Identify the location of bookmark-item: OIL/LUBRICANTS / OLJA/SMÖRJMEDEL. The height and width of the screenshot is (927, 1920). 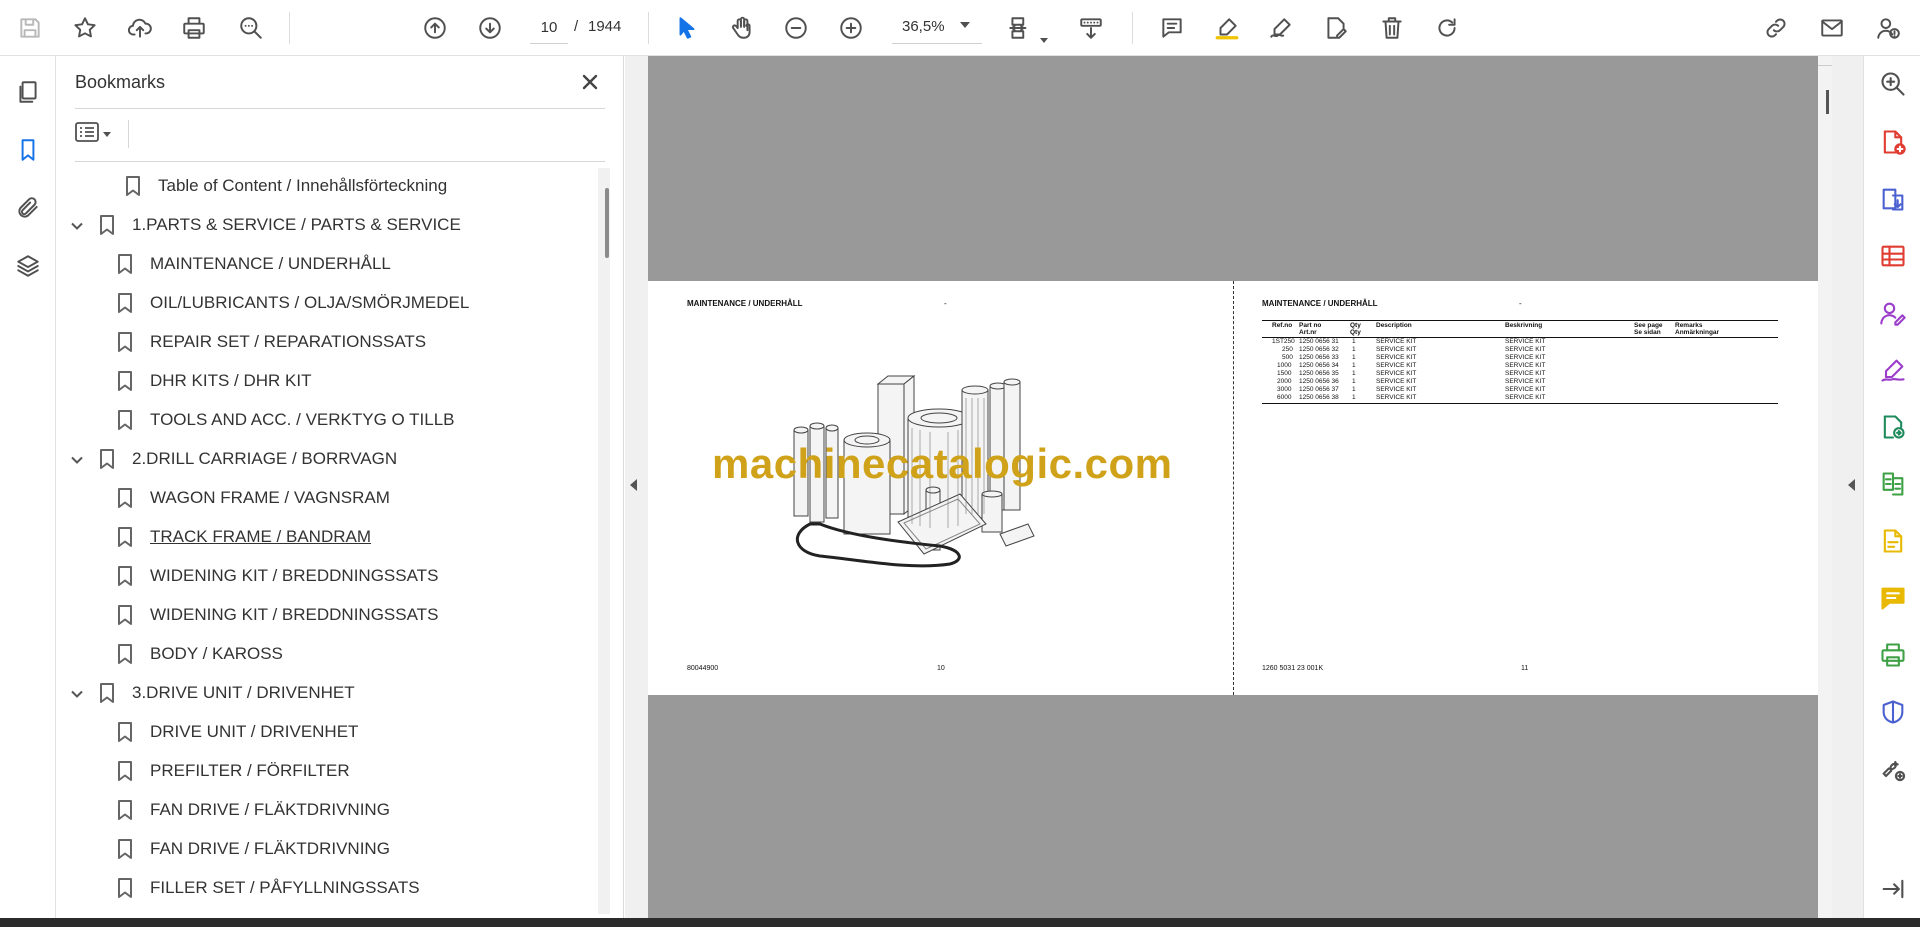
(292, 302).